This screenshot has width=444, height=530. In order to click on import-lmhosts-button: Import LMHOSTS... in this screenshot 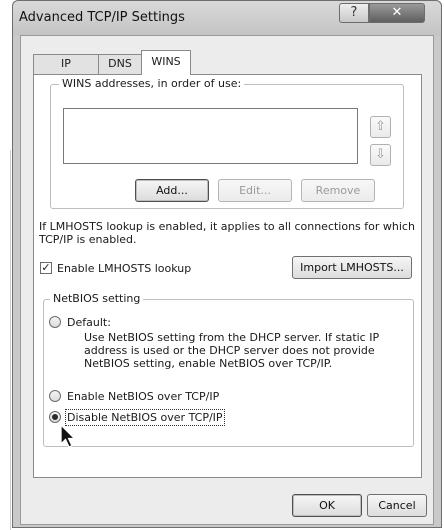, I will do `click(352, 267)`.